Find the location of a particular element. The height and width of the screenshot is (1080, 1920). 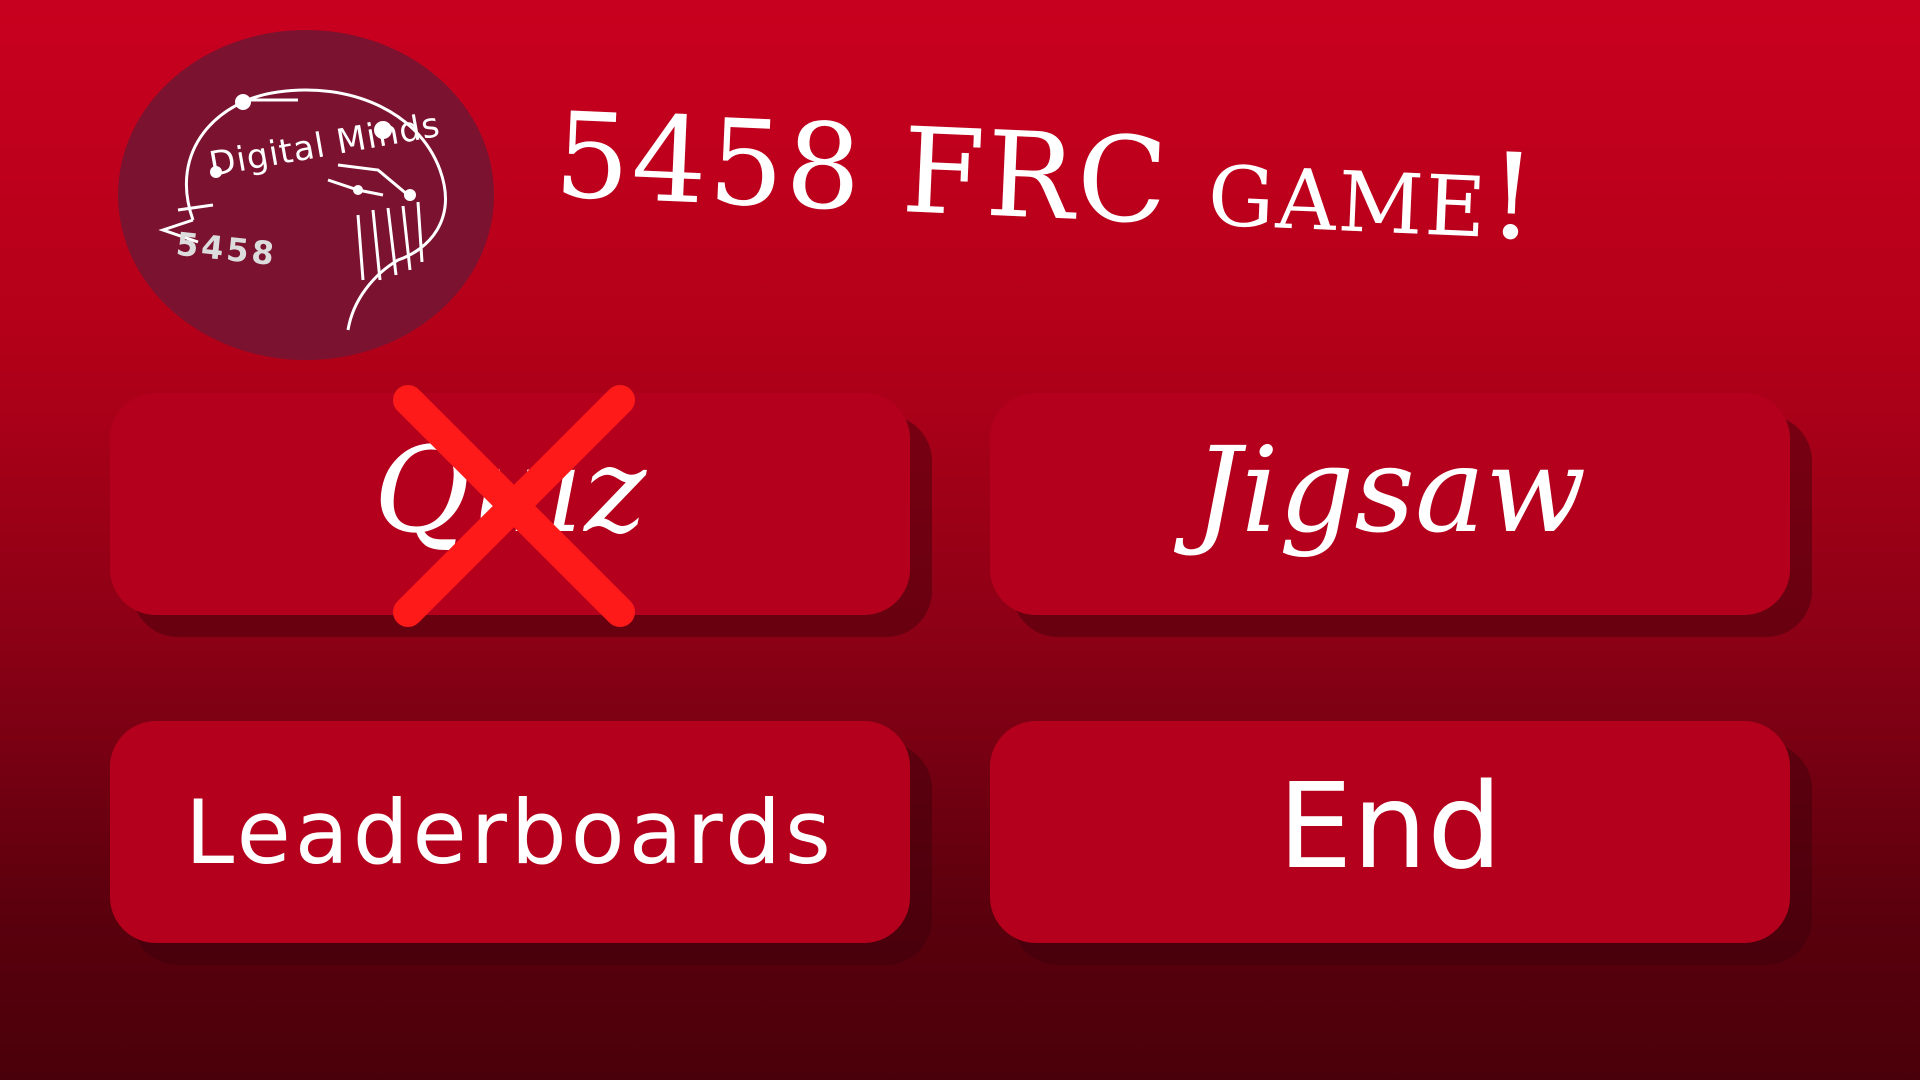

jigsaw-button-label: Jigsaw is located at coordinates (1390, 490).